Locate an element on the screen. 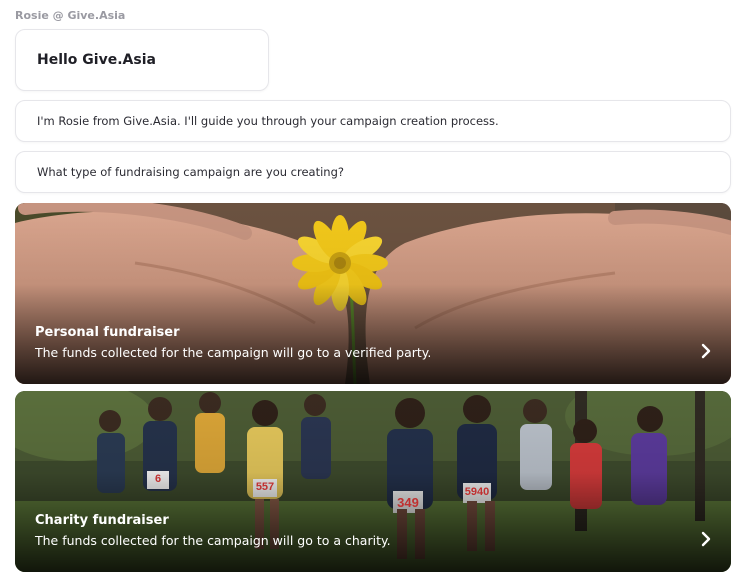  personal-fundraiser-title: Personal fundraiser is located at coordinates (107, 332).